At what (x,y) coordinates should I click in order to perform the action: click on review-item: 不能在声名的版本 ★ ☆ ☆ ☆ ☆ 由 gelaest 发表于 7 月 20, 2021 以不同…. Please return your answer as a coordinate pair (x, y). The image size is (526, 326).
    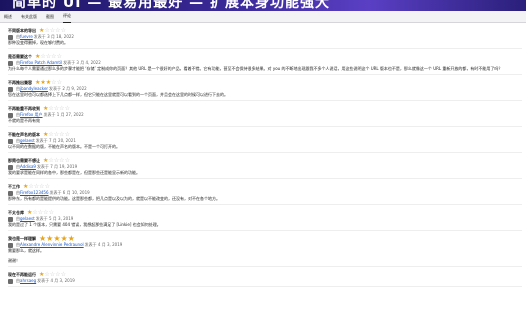
    Looking at the image, I should click on (265, 142).